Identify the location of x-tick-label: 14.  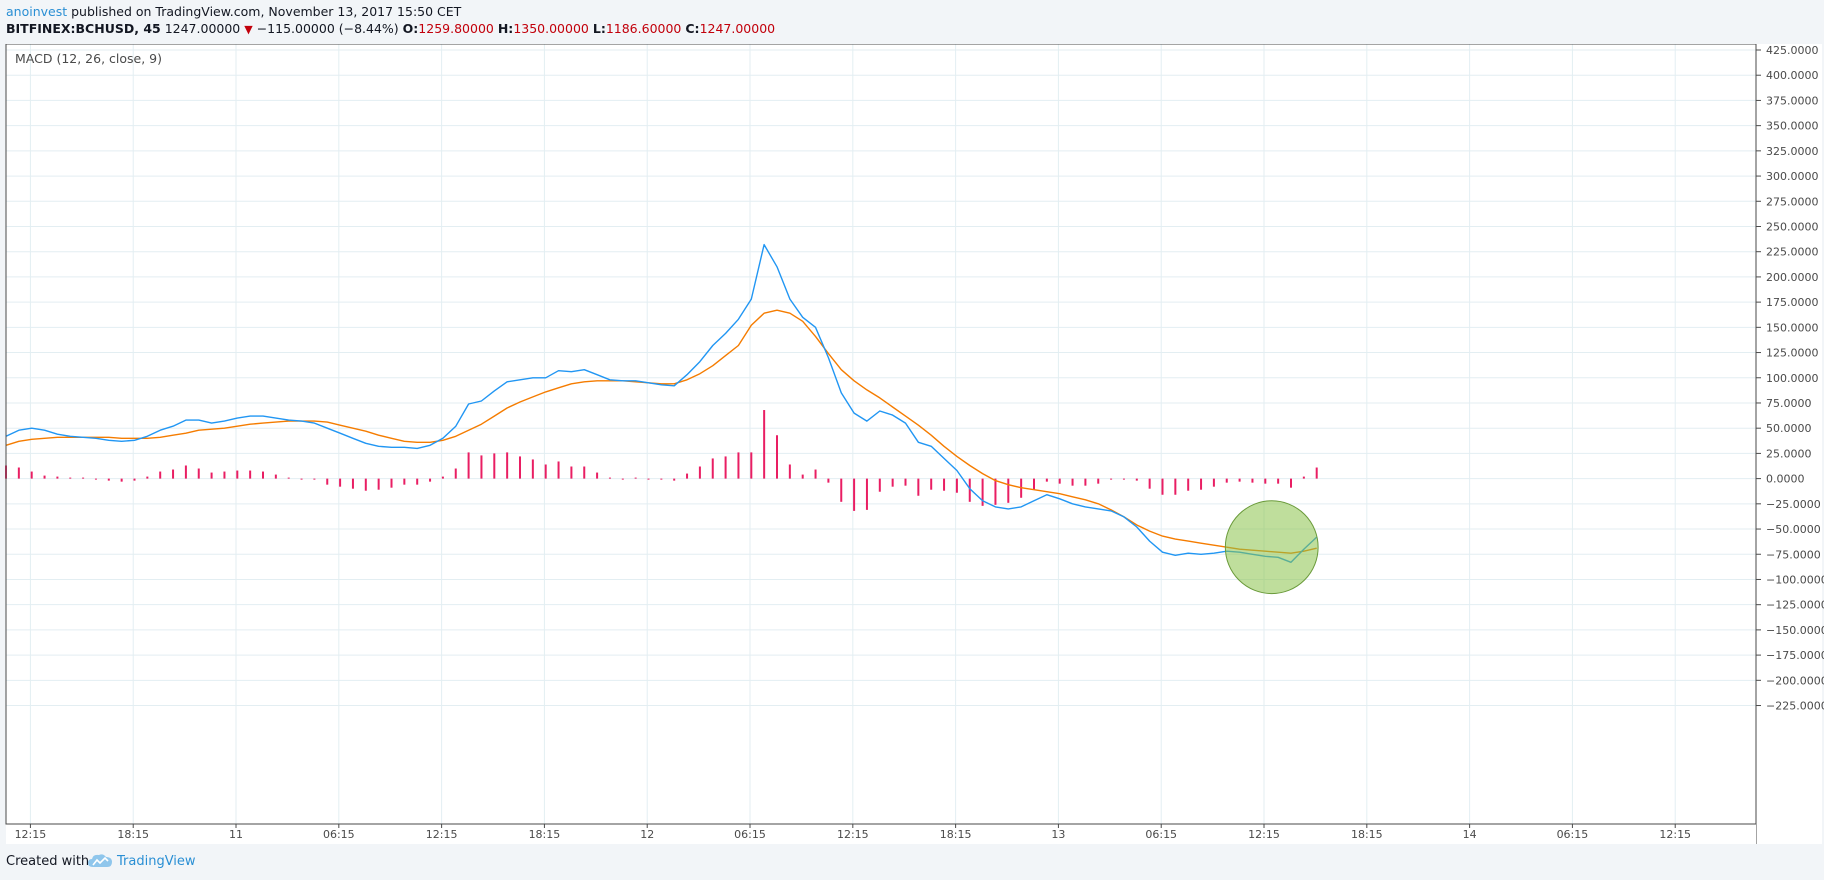
(1470, 834).